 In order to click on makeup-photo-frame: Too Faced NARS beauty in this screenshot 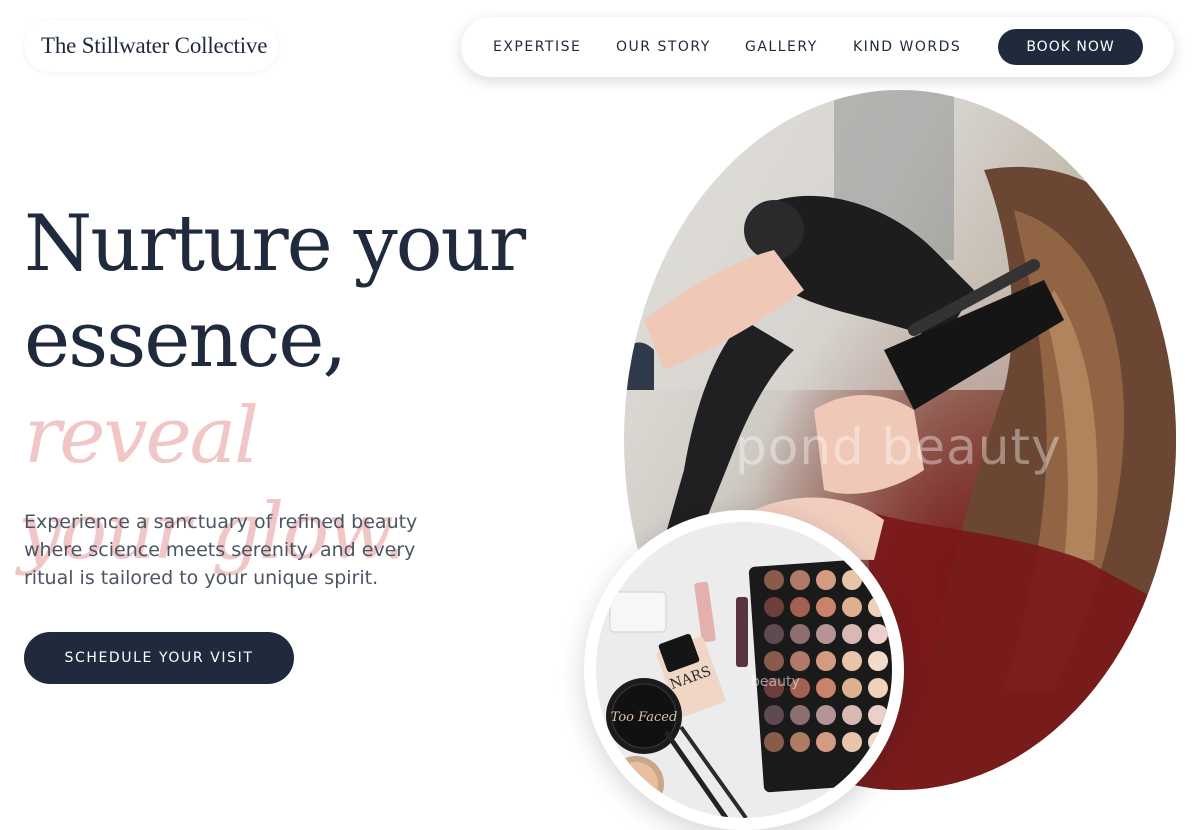, I will do `click(744, 670)`.